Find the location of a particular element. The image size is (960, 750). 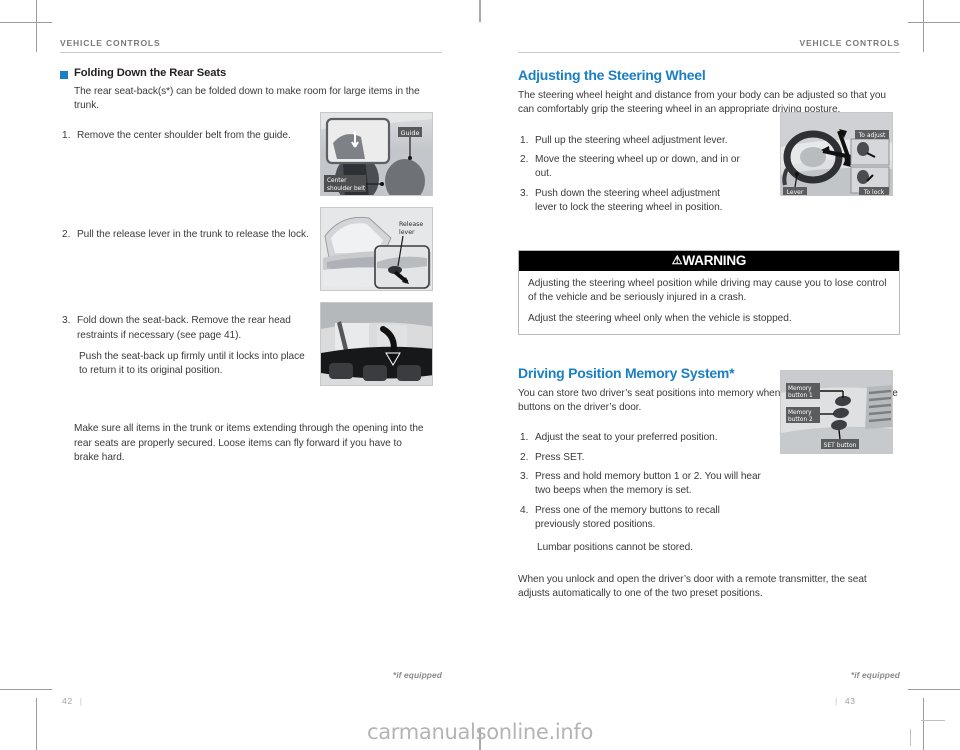

right-folio: | 43 is located at coordinates (842, 701).